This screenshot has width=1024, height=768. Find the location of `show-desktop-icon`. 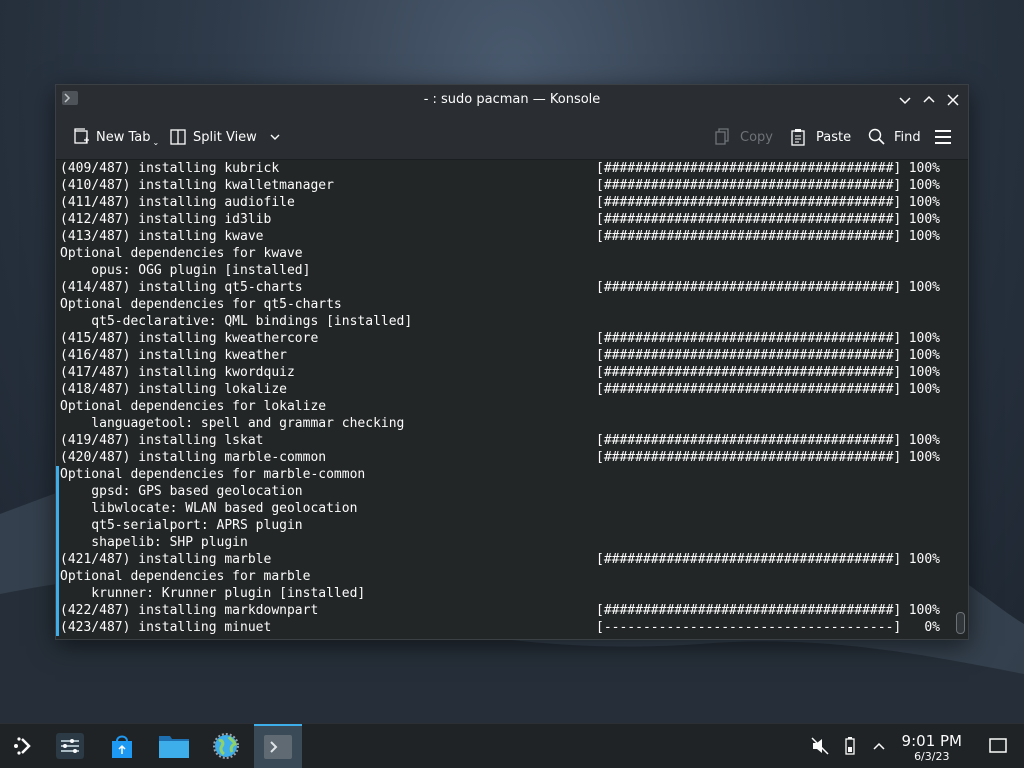

show-desktop-icon is located at coordinates (998, 745).